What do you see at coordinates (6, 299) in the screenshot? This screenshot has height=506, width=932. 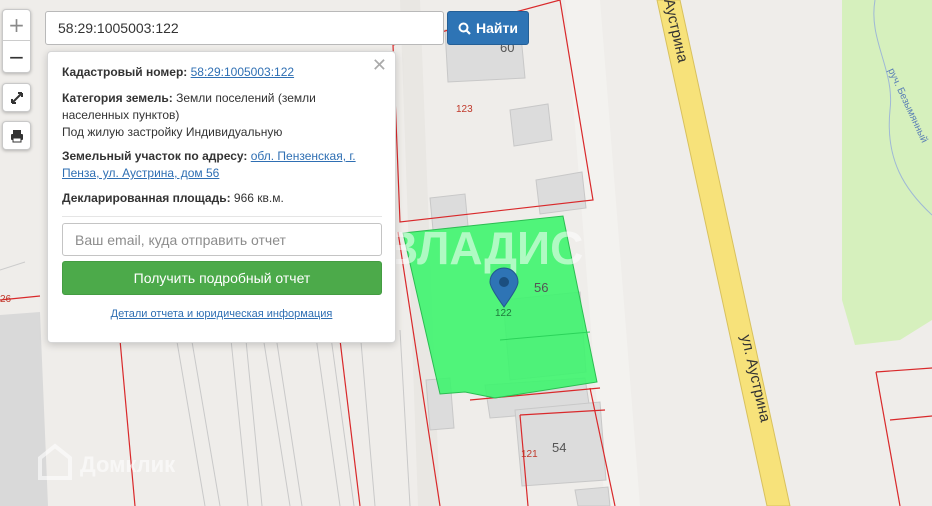 I see `parcel-number-26: 26` at bounding box center [6, 299].